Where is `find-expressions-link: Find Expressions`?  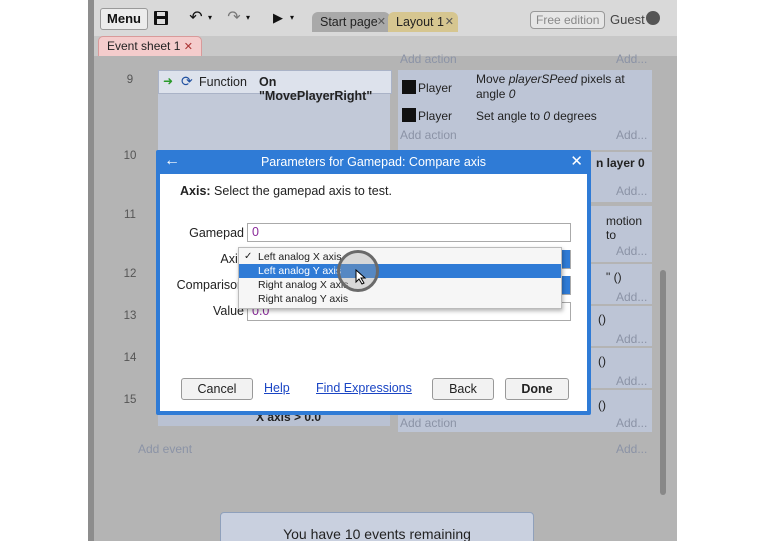
find-expressions-link: Find Expressions is located at coordinates (364, 388).